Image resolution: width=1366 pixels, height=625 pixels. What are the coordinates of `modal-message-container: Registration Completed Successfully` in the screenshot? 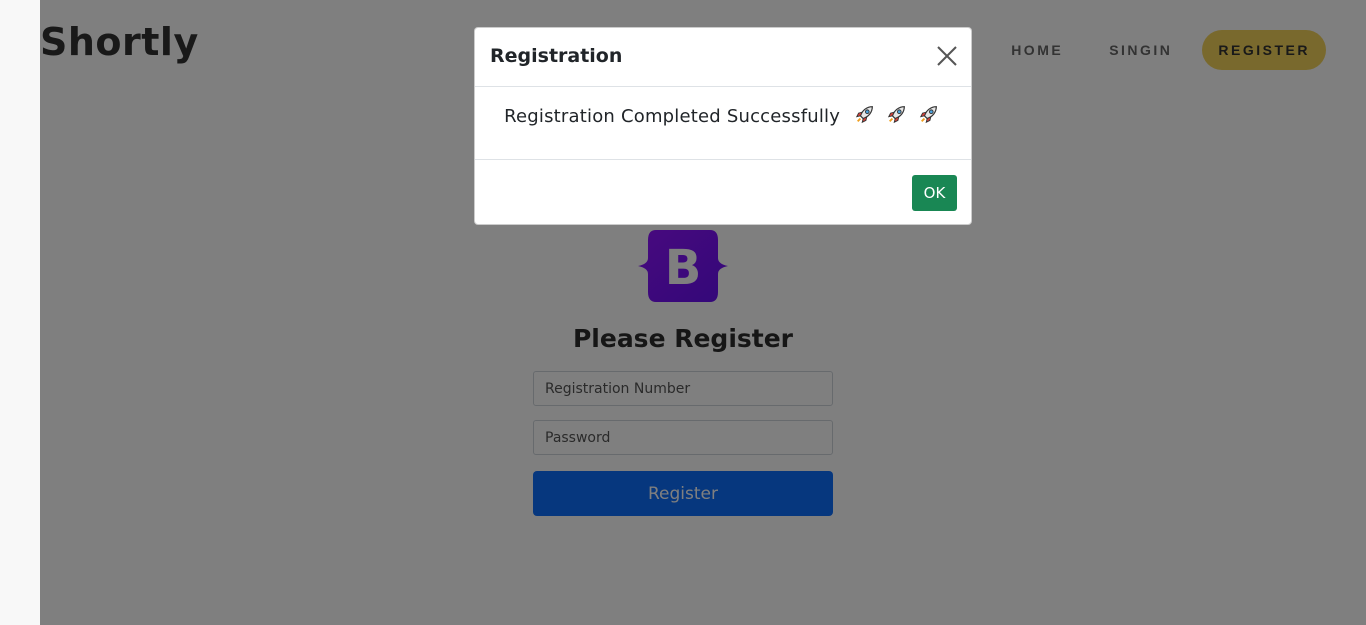 It's located at (723, 116).